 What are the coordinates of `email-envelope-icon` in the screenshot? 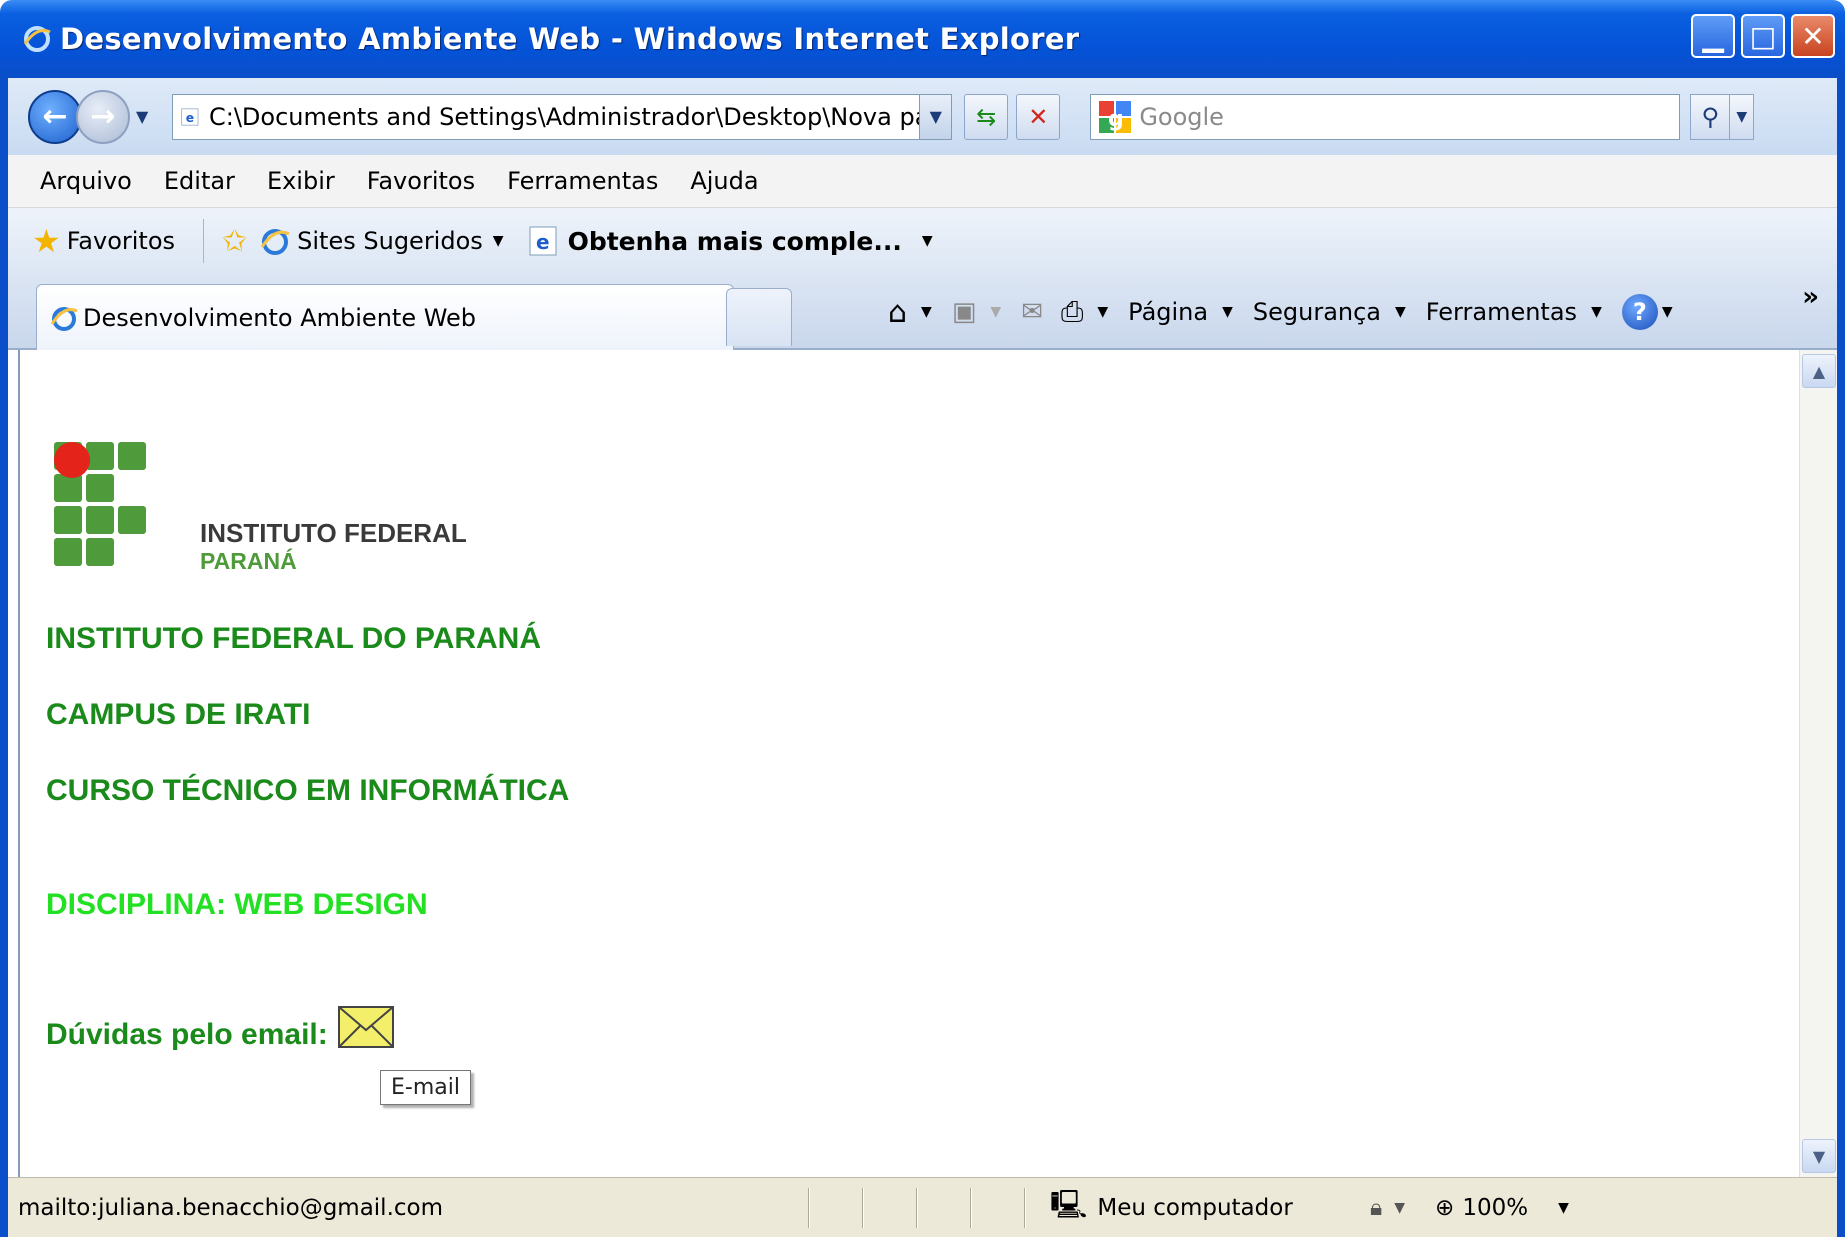 It's located at (365, 1027).